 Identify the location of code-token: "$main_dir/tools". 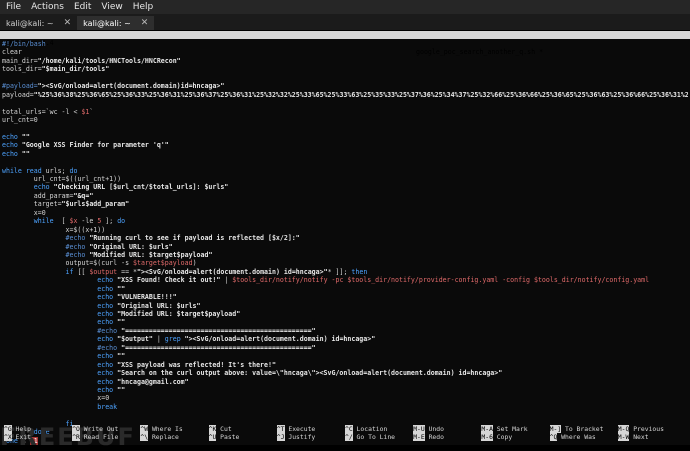
(75, 69).